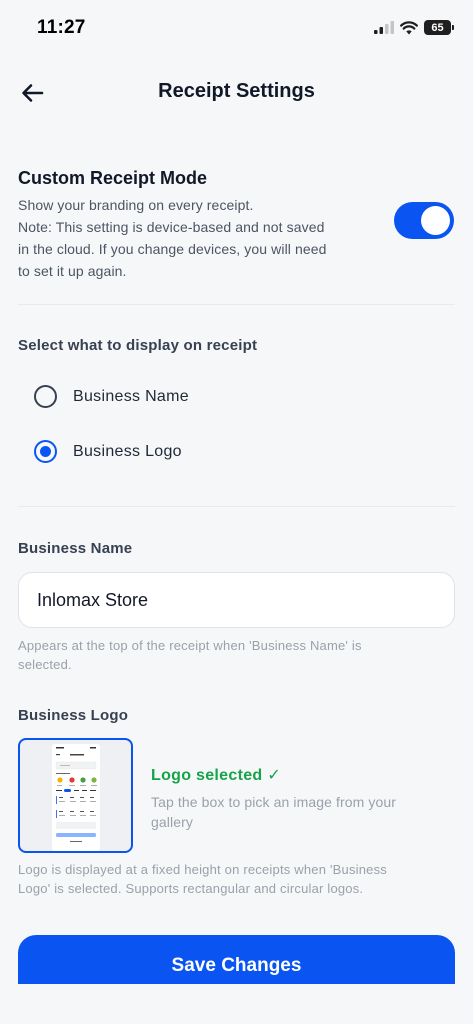 Image resolution: width=473 pixels, height=1024 pixels. What do you see at coordinates (45, 664) in the screenshot?
I see `helper-line: selected.` at bounding box center [45, 664].